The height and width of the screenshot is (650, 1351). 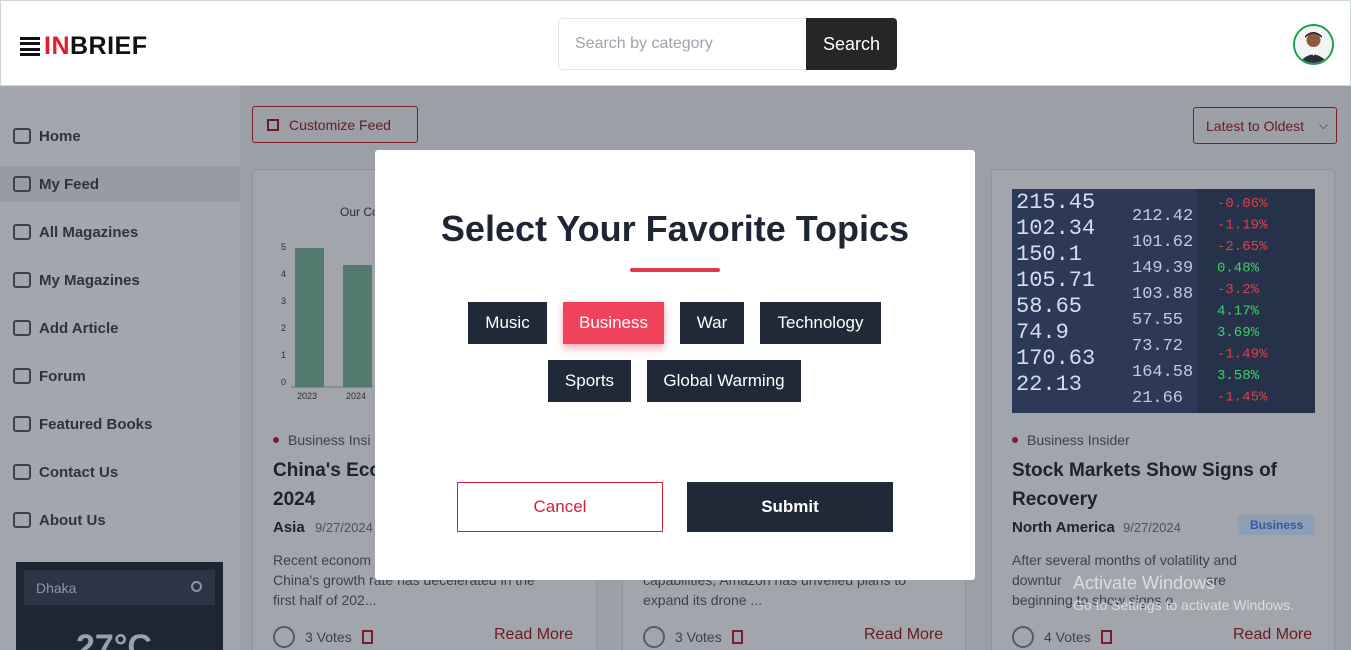 What do you see at coordinates (851, 44) in the screenshot?
I see `search-button: Search` at bounding box center [851, 44].